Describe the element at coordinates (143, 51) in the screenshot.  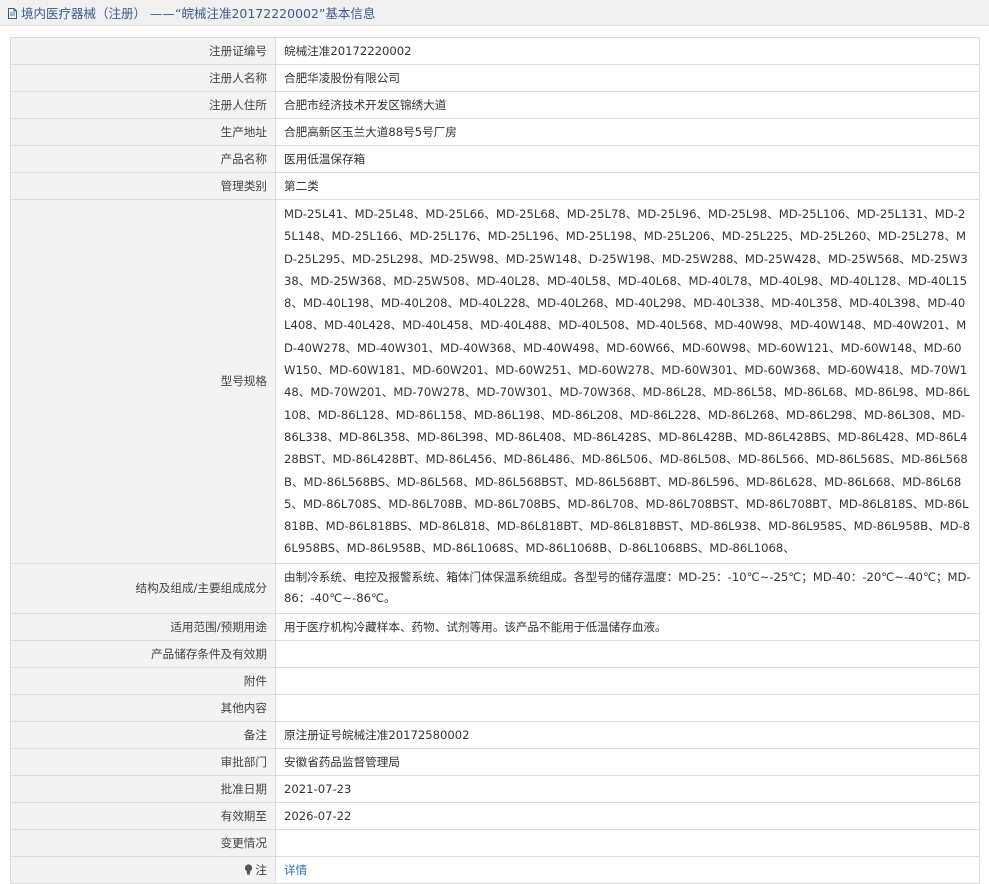
I see `label-reg-no: 注册证编号` at that location.